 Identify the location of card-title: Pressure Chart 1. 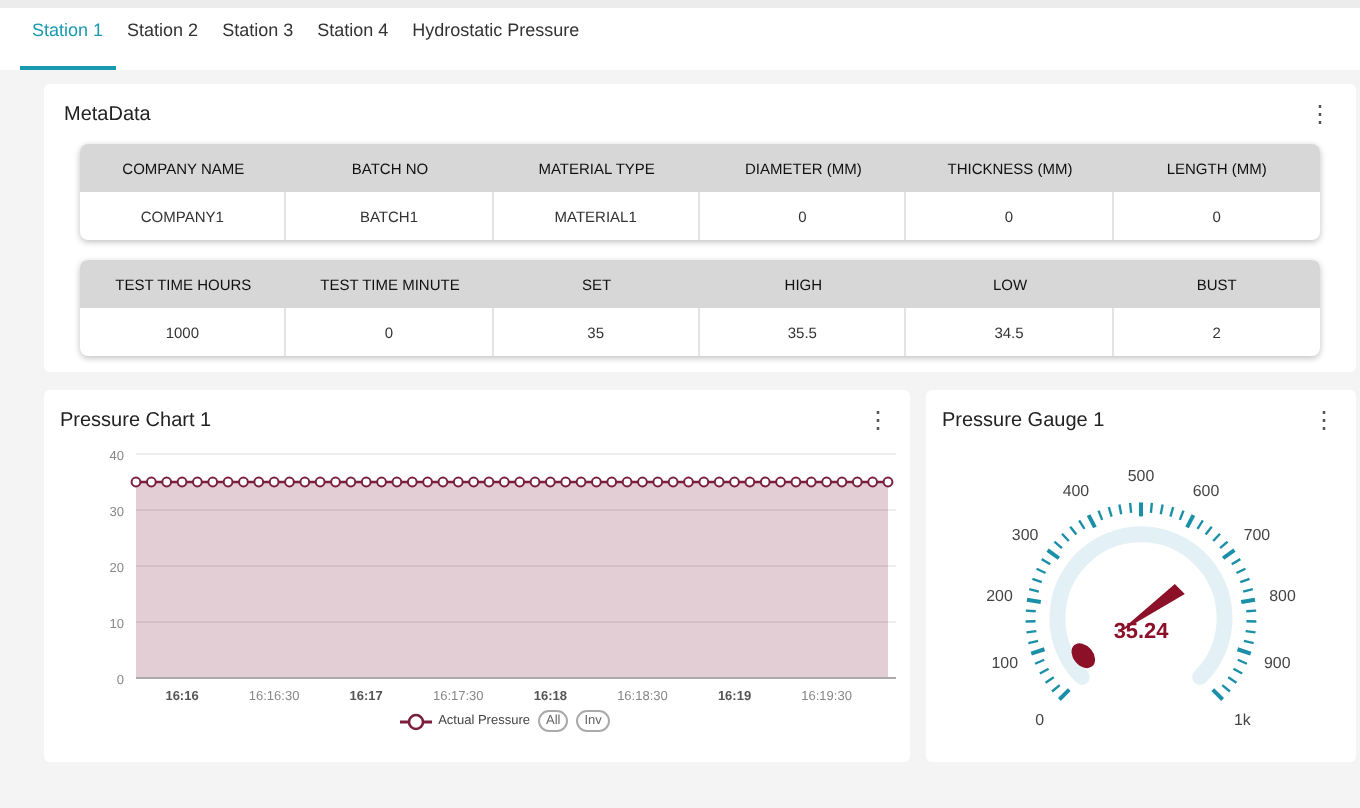
(136, 420).